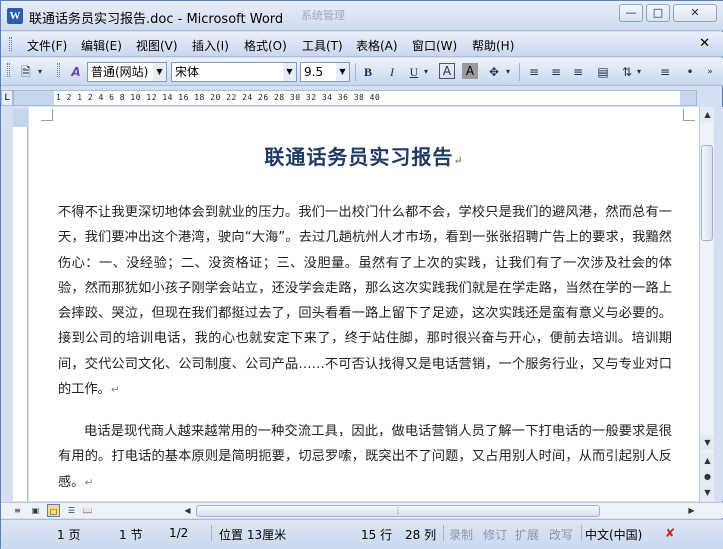  What do you see at coordinates (447, 71) in the screenshot?
I see `character-border-icon: A` at bounding box center [447, 71].